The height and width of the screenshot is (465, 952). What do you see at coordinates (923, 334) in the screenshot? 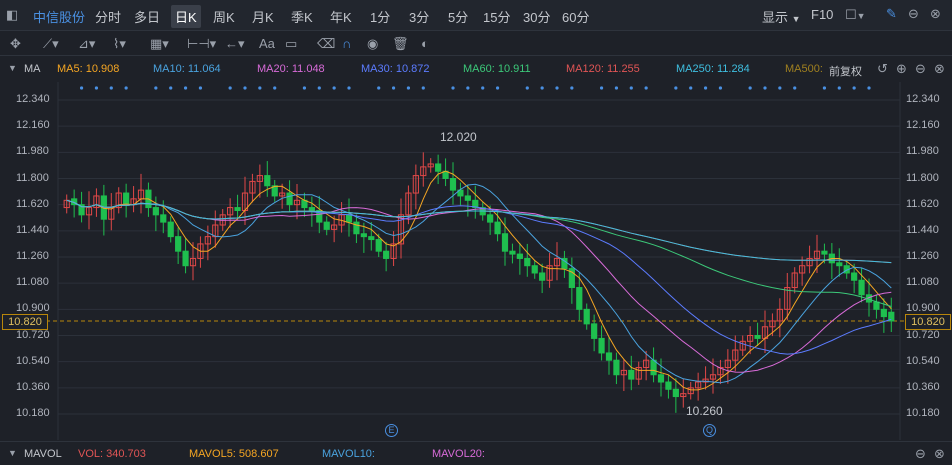
I see `y-tick-label-r: 10.720` at bounding box center [923, 334].